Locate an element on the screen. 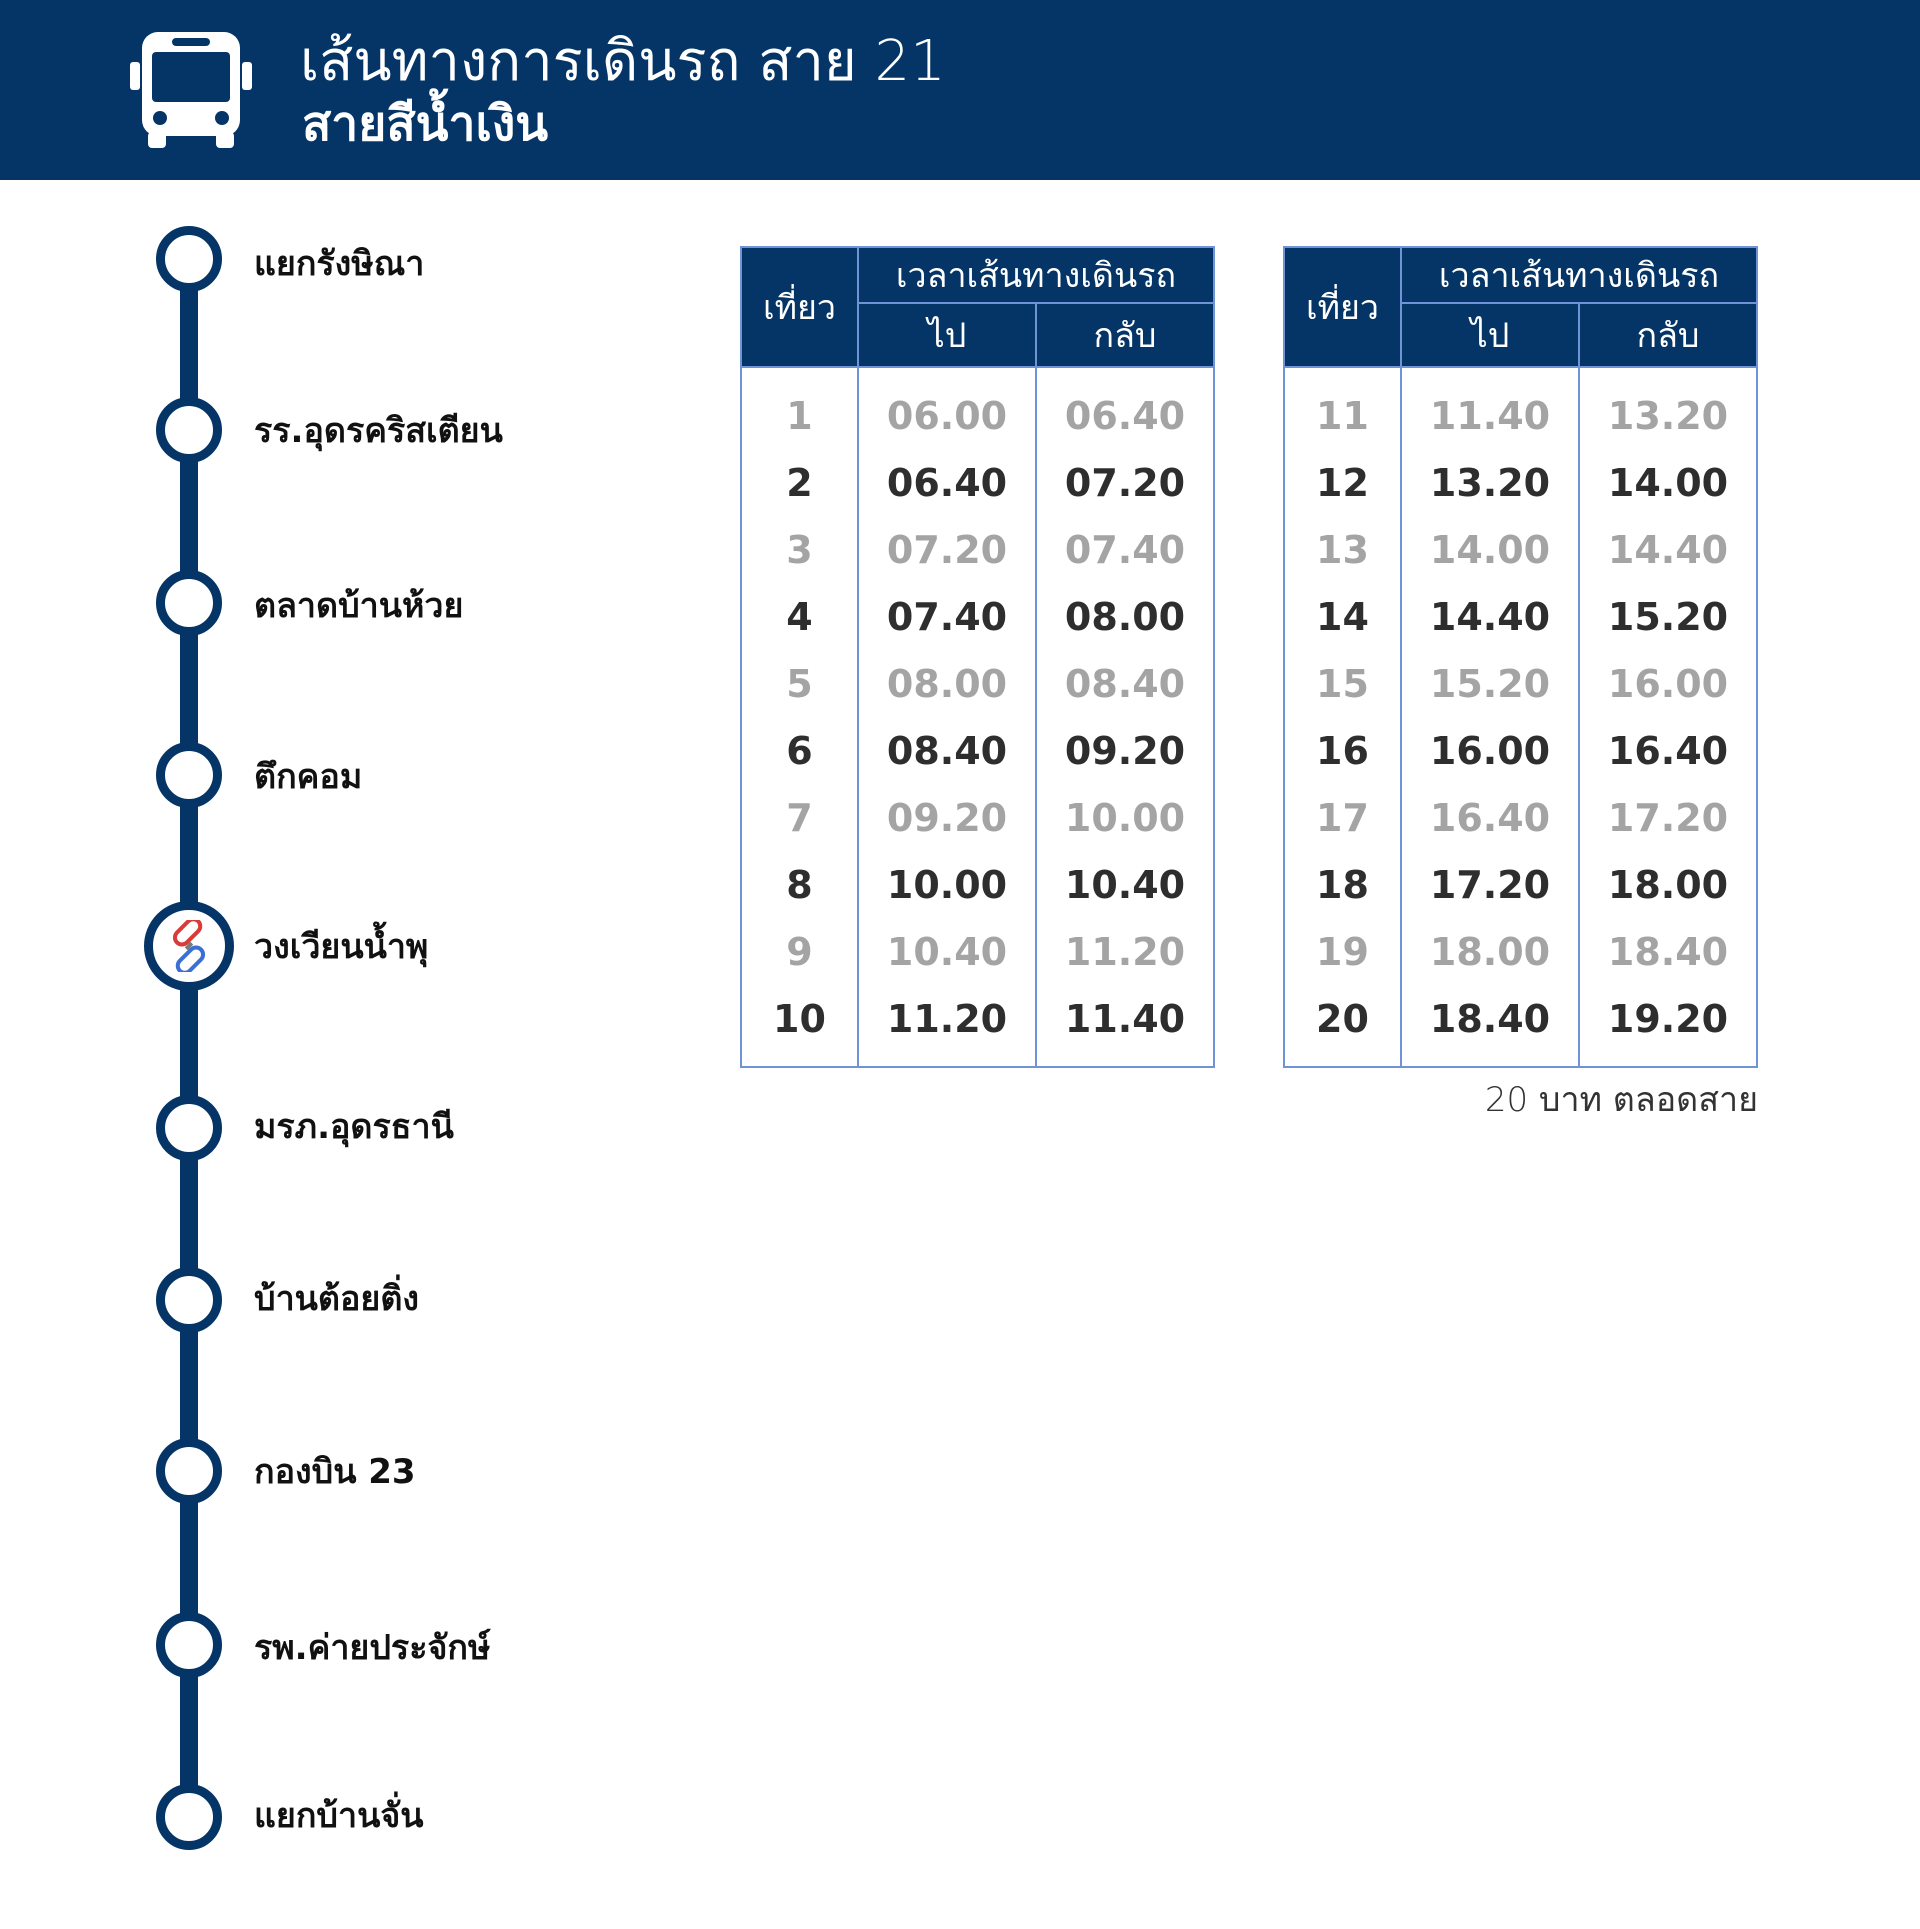 This screenshot has height=1929, width=1920. table-row: 19 18.00 18.40 is located at coordinates (1520, 951).